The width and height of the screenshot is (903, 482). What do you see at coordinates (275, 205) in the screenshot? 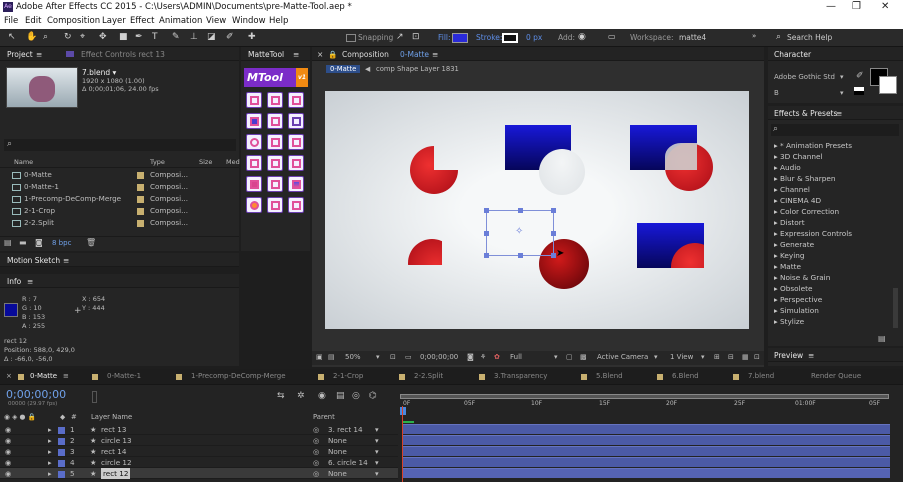
I see `mt-stack-button` at bounding box center [275, 205].